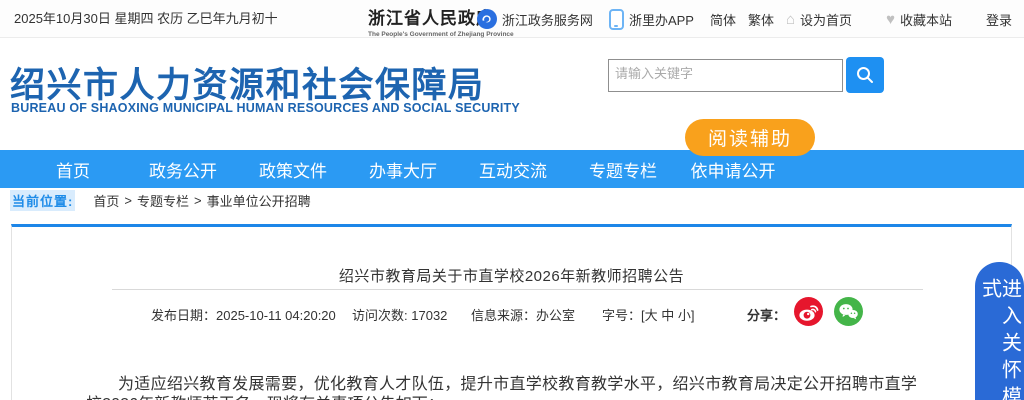 The width and height of the screenshot is (1024, 400). What do you see at coordinates (400, 315) in the screenshot?
I see `visit-count: 访问次数: 17032` at bounding box center [400, 315].